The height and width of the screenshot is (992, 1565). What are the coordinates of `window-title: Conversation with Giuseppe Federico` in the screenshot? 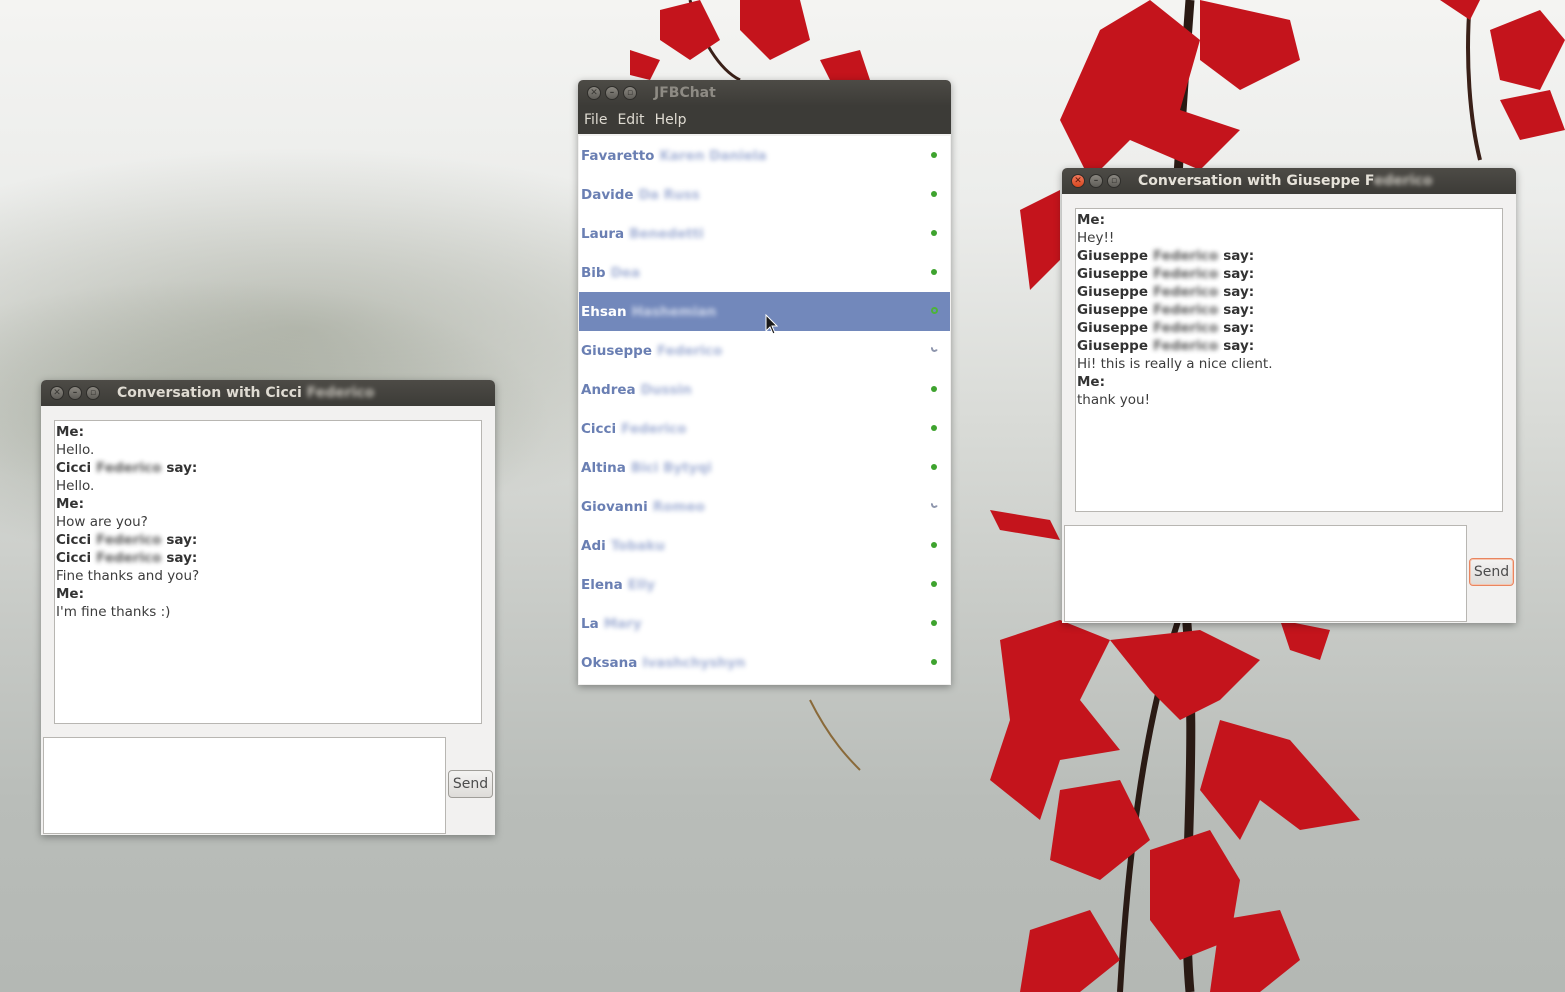 It's located at (1285, 181).